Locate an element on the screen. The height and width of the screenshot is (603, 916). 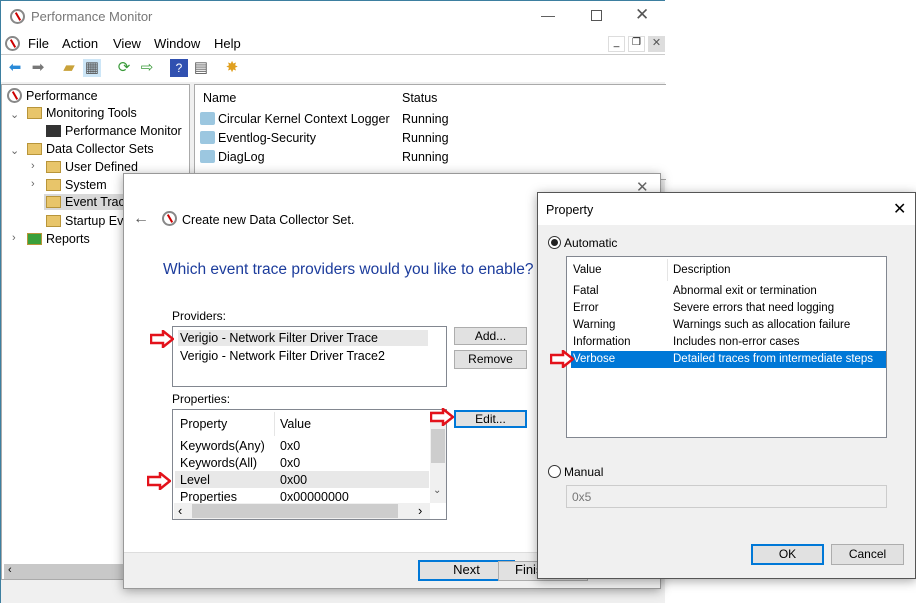
level-description: Warnings such as allocation failure is located at coordinates (762, 325).